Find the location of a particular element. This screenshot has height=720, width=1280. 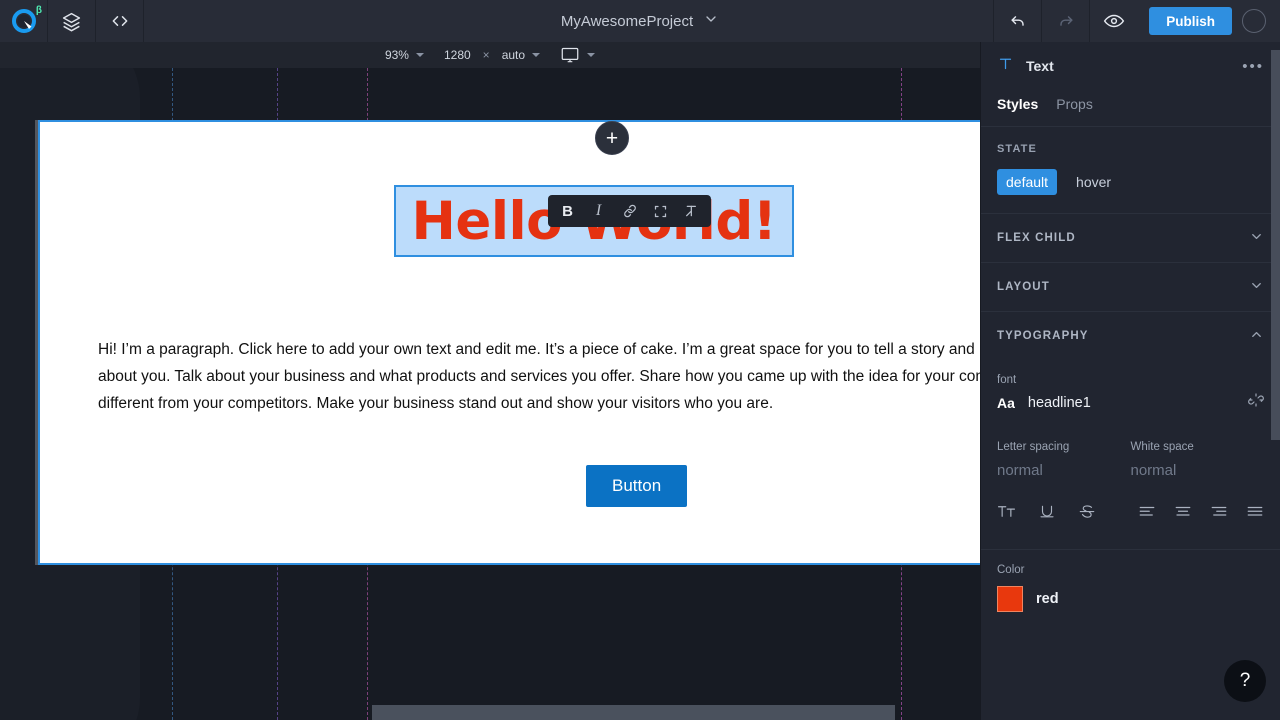

tab-styles: Styles is located at coordinates (1017, 104).